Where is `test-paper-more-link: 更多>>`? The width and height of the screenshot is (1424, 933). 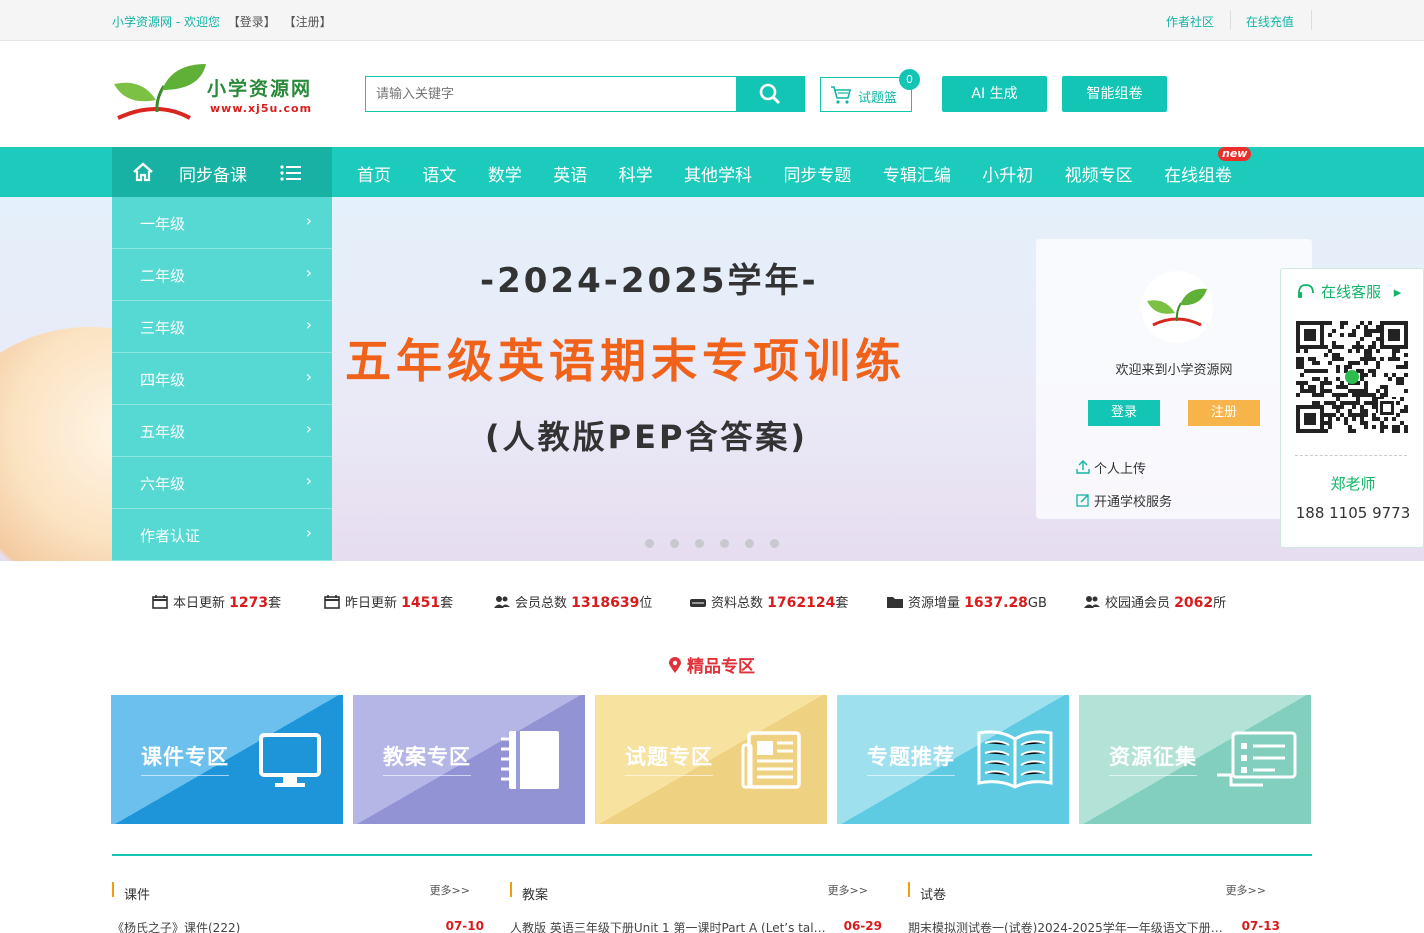
test-paper-more-link: 更多>> is located at coordinates (1246, 890).